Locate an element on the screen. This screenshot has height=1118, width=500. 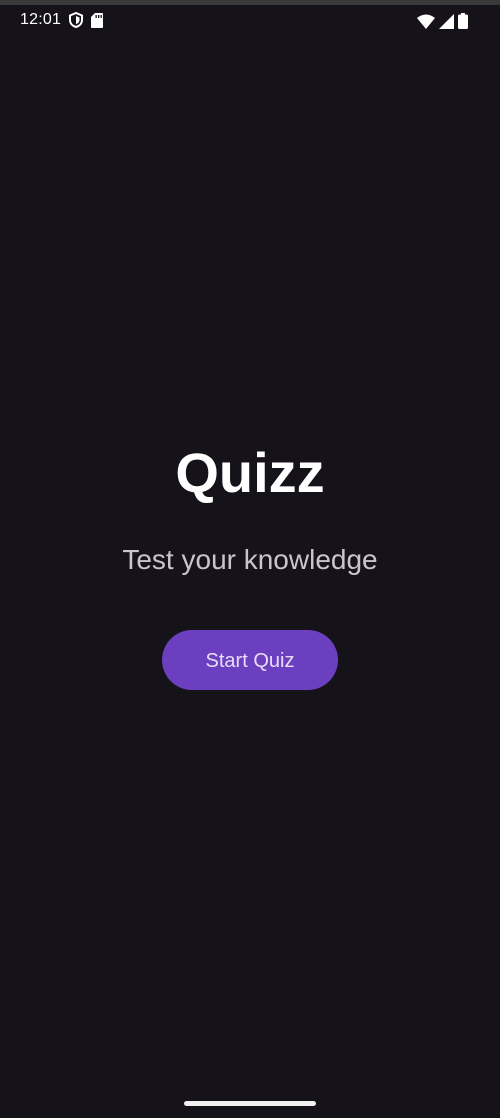
status-bar: 12:01 is located at coordinates (250, 20).